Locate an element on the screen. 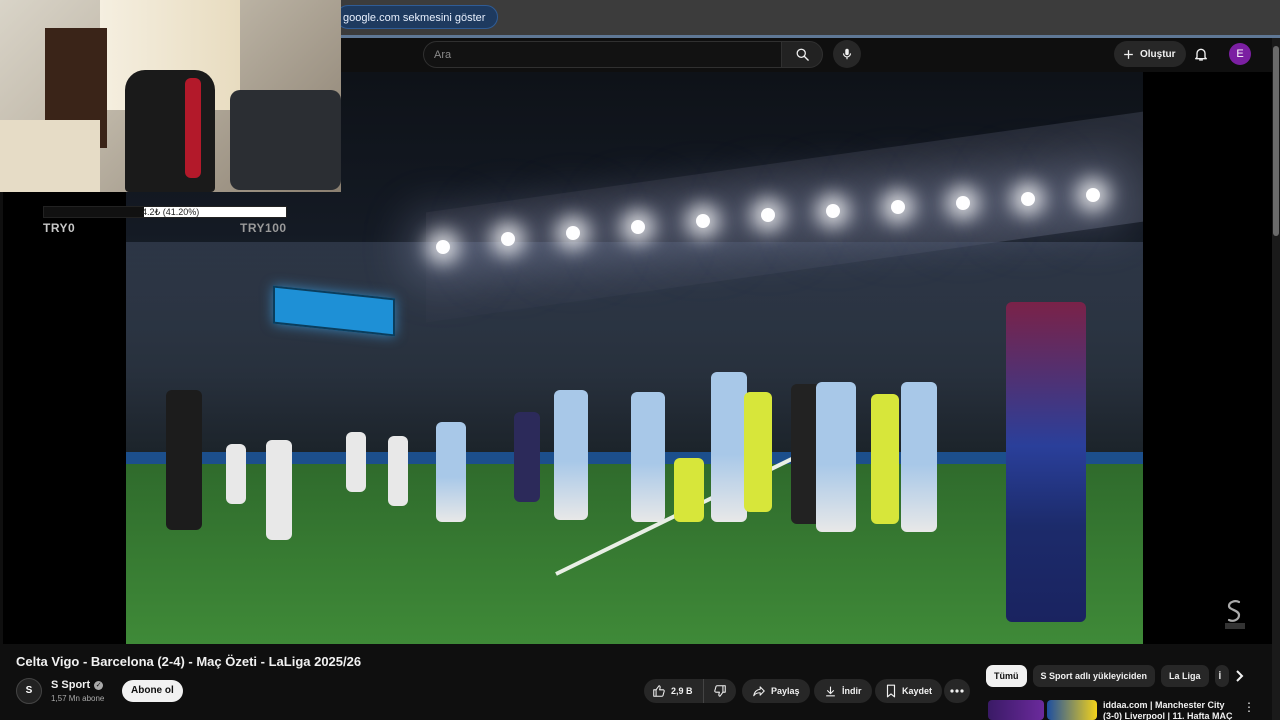  share-label: Paylaş is located at coordinates (785, 691).